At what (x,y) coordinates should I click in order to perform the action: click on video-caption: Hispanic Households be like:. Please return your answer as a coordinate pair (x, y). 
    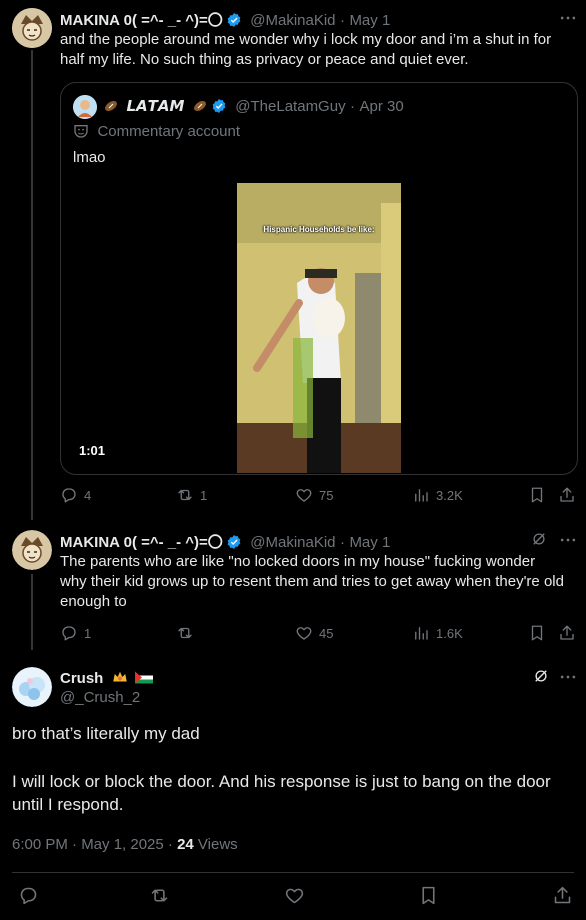
    Looking at the image, I should click on (319, 229).